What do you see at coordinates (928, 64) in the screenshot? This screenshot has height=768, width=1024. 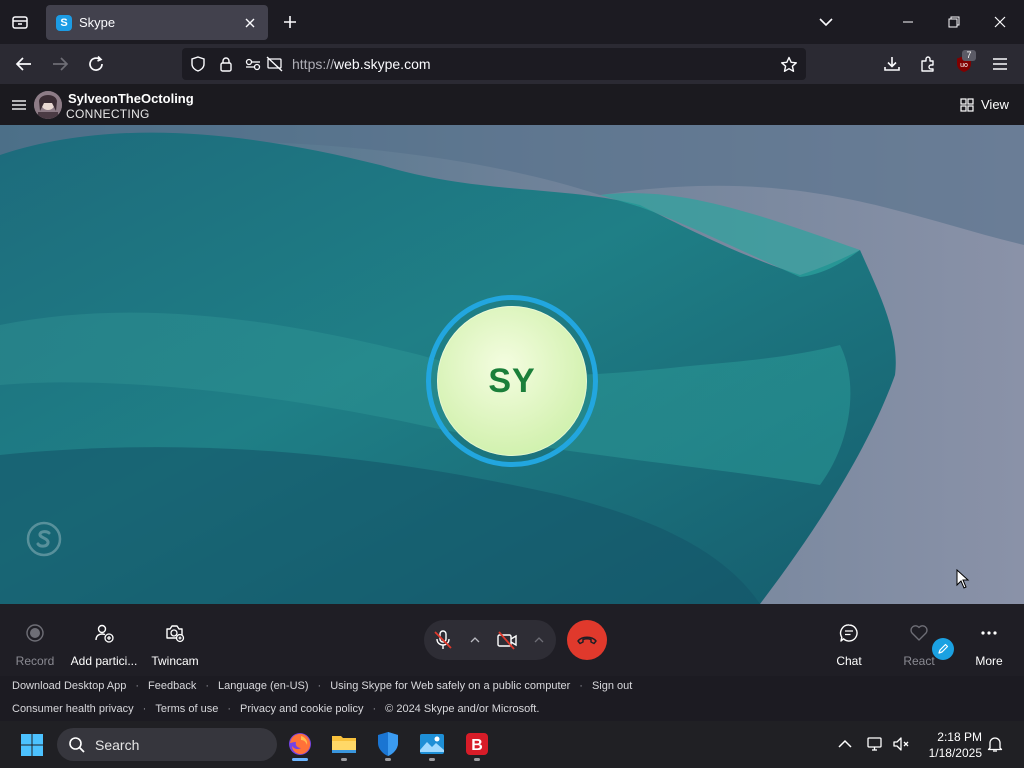 I see `extensions-icon` at bounding box center [928, 64].